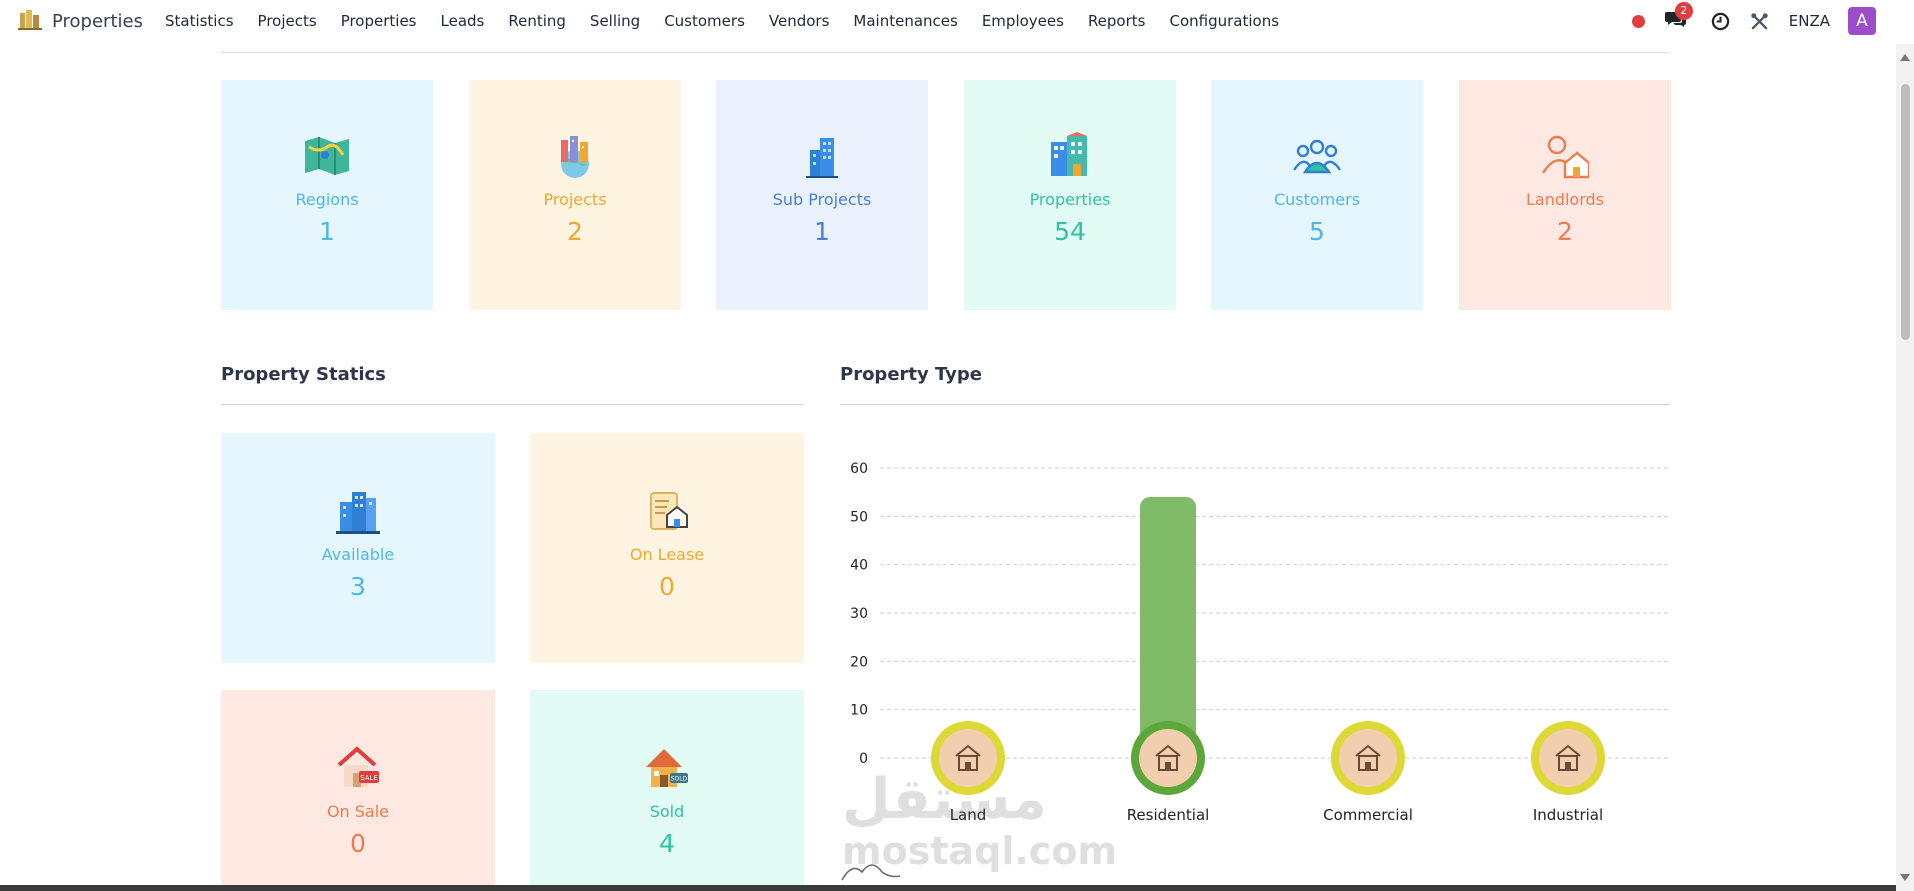 The height and width of the screenshot is (891, 1914). What do you see at coordinates (1368, 815) in the screenshot?
I see `x-category-label: Commercial` at bounding box center [1368, 815].